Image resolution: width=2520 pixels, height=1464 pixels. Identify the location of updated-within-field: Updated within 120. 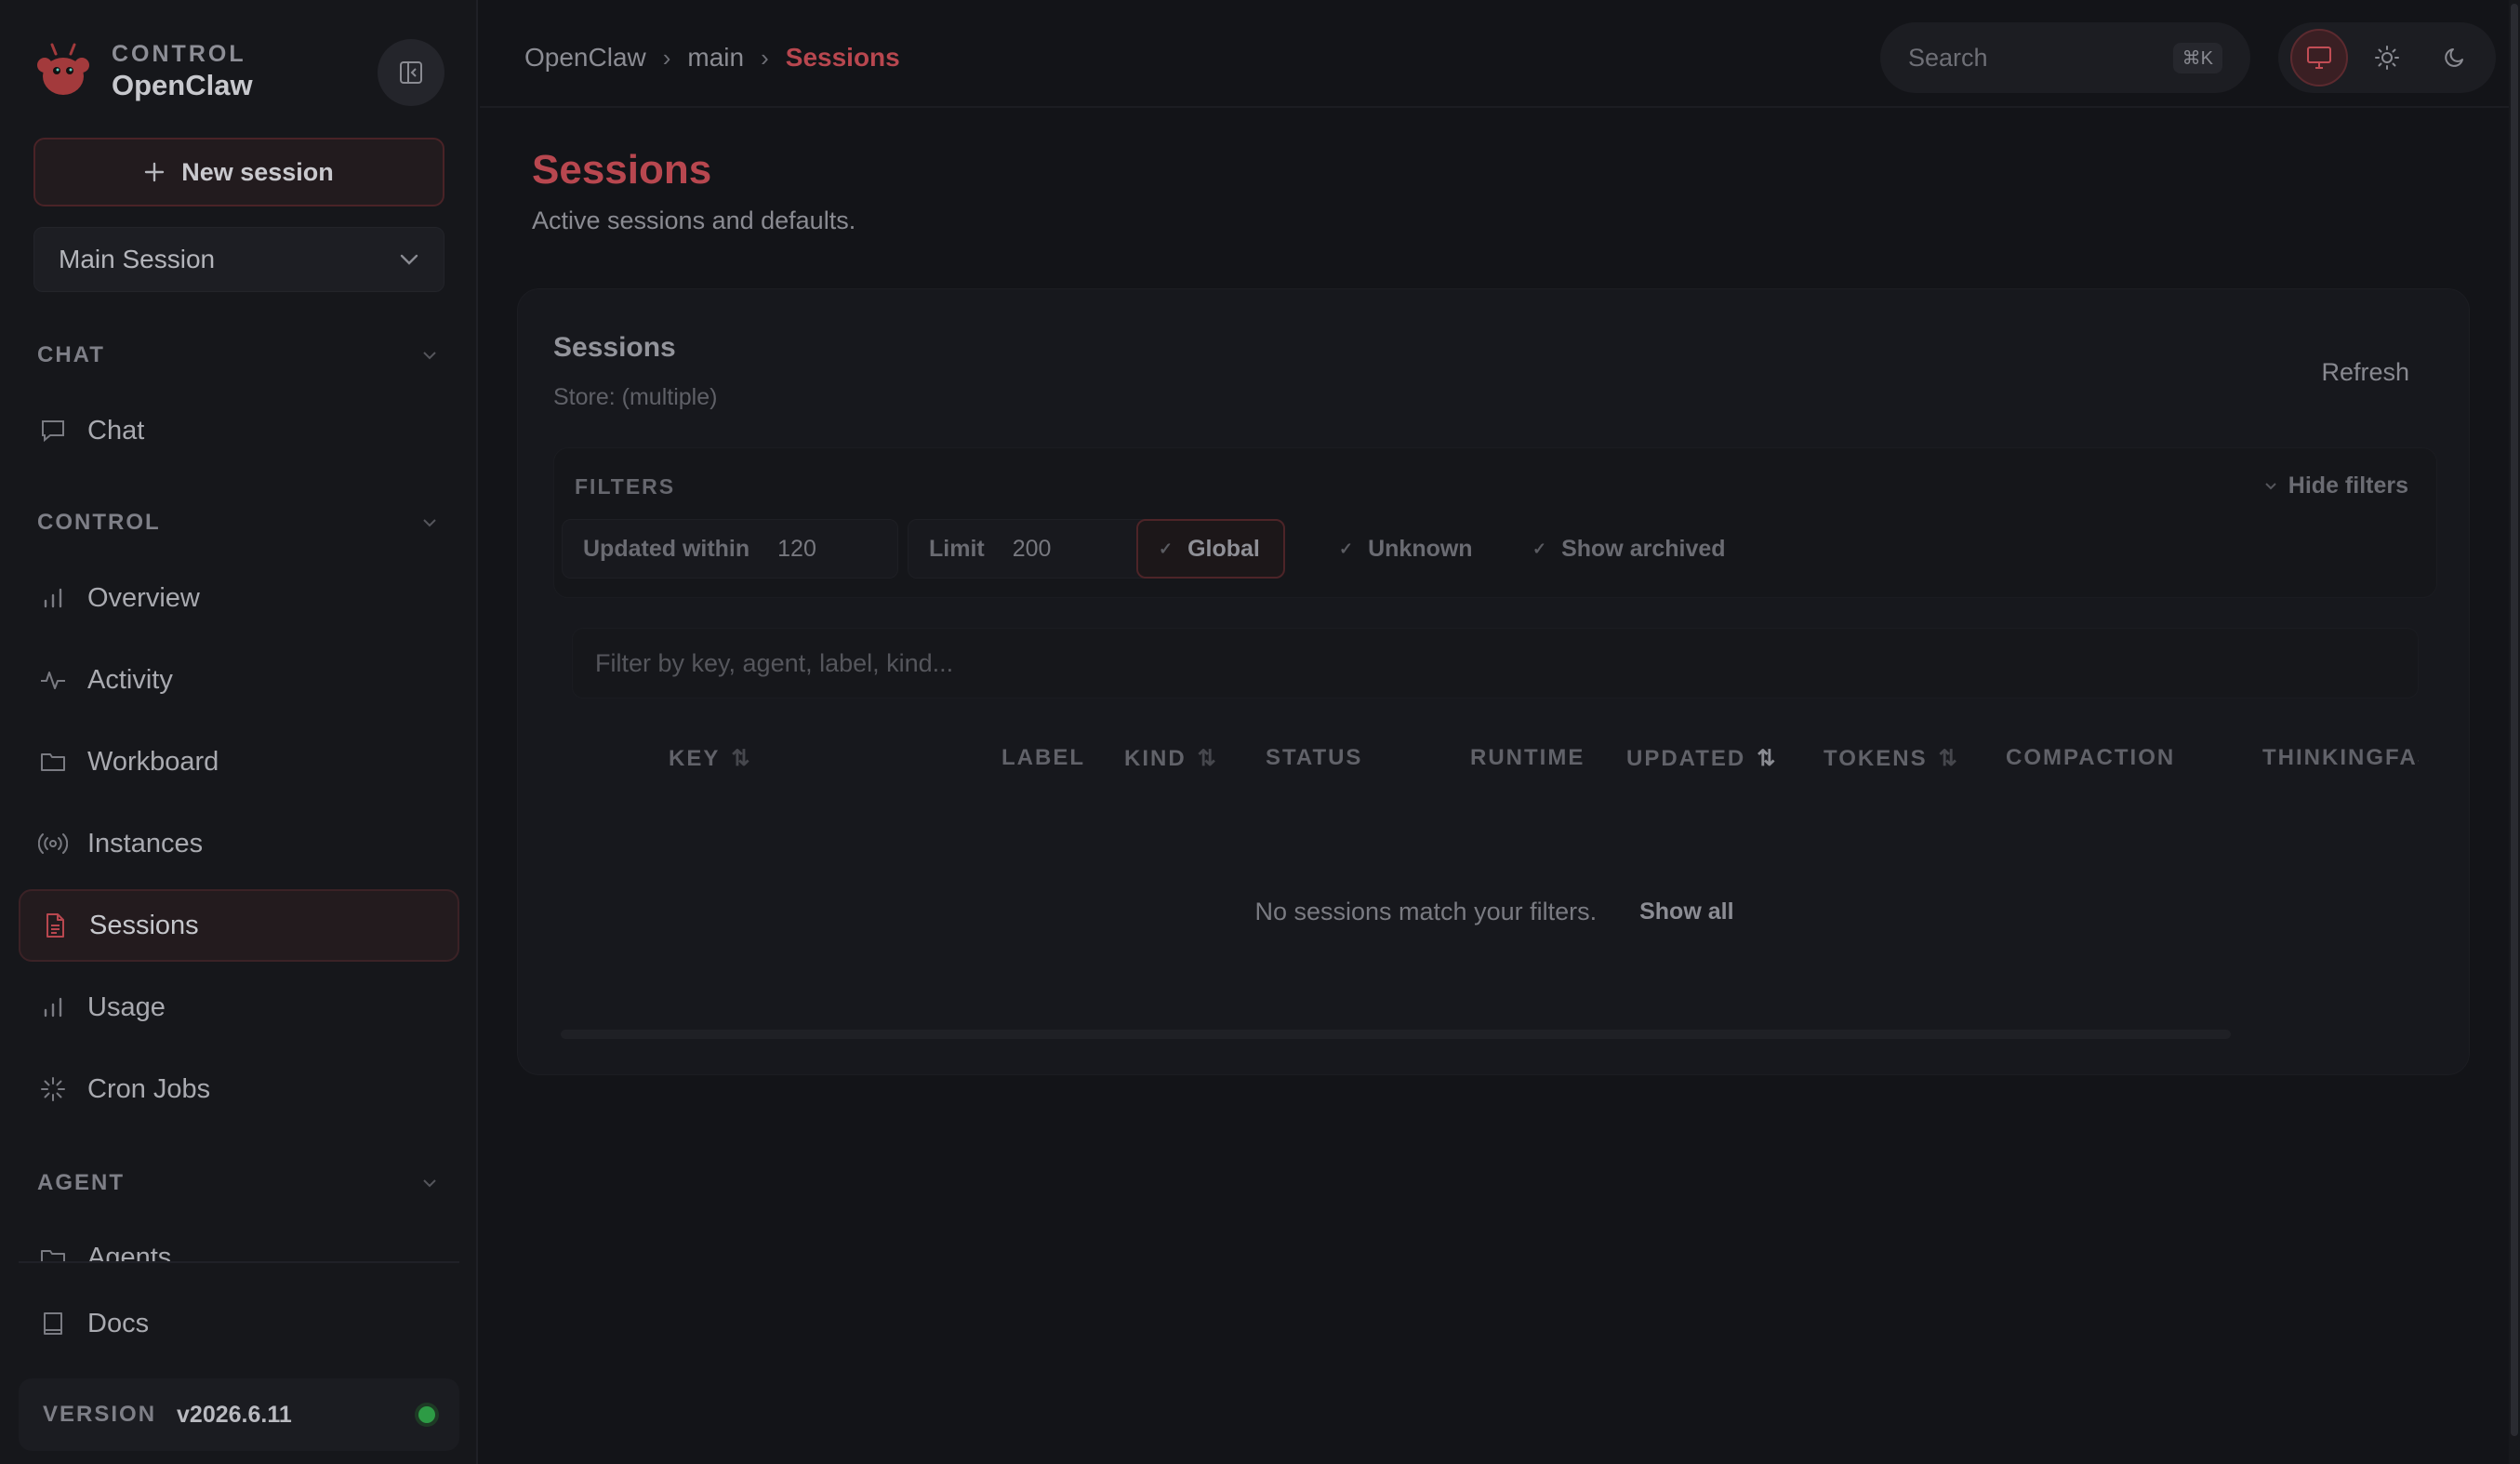
(730, 549).